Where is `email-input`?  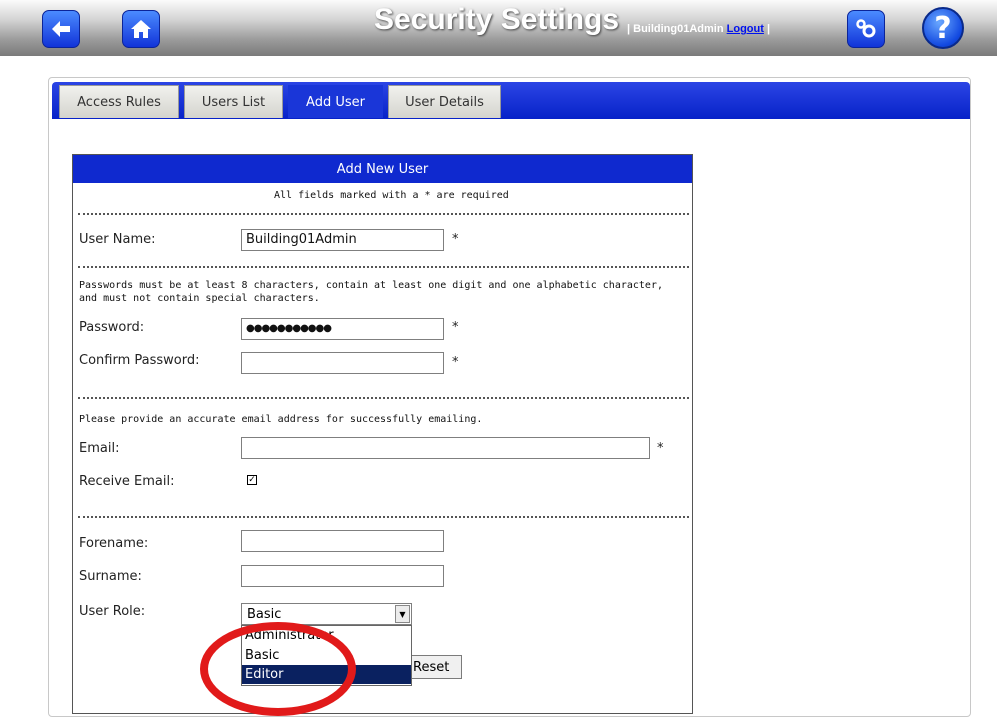
email-input is located at coordinates (445, 448).